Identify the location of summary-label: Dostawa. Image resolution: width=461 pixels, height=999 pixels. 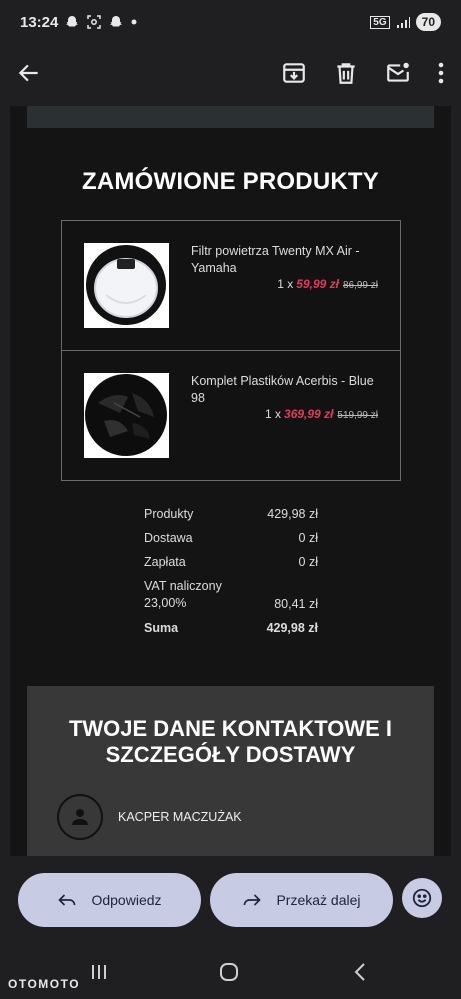
(168, 538).